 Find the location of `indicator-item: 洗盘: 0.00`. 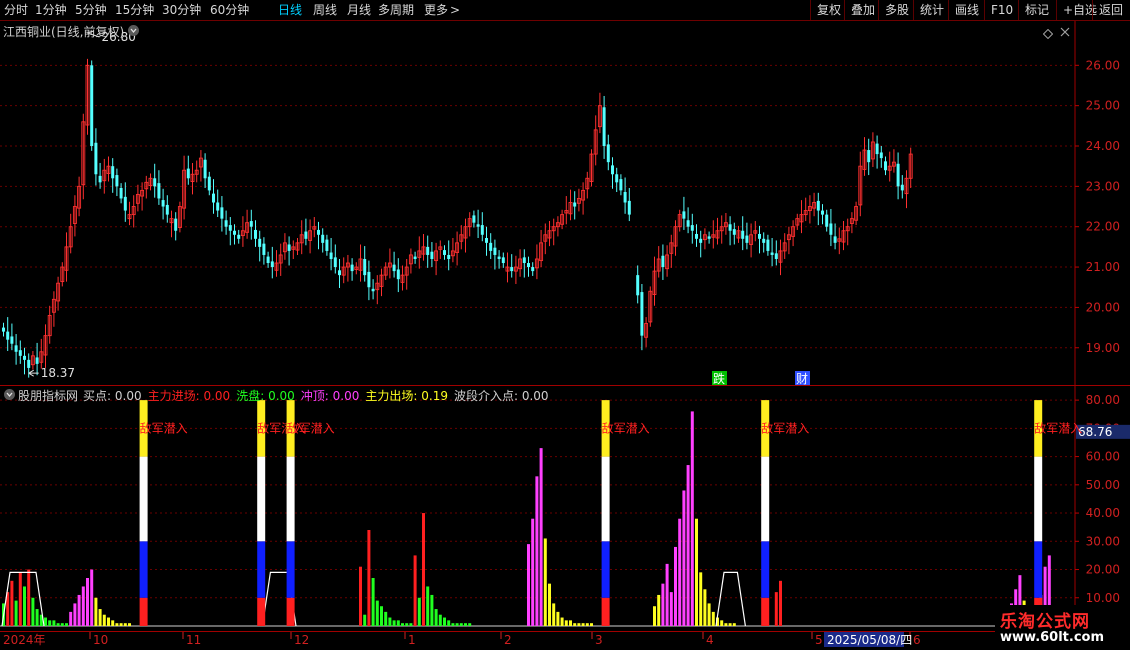

indicator-item: 洗盘: 0.00 is located at coordinates (265, 396).